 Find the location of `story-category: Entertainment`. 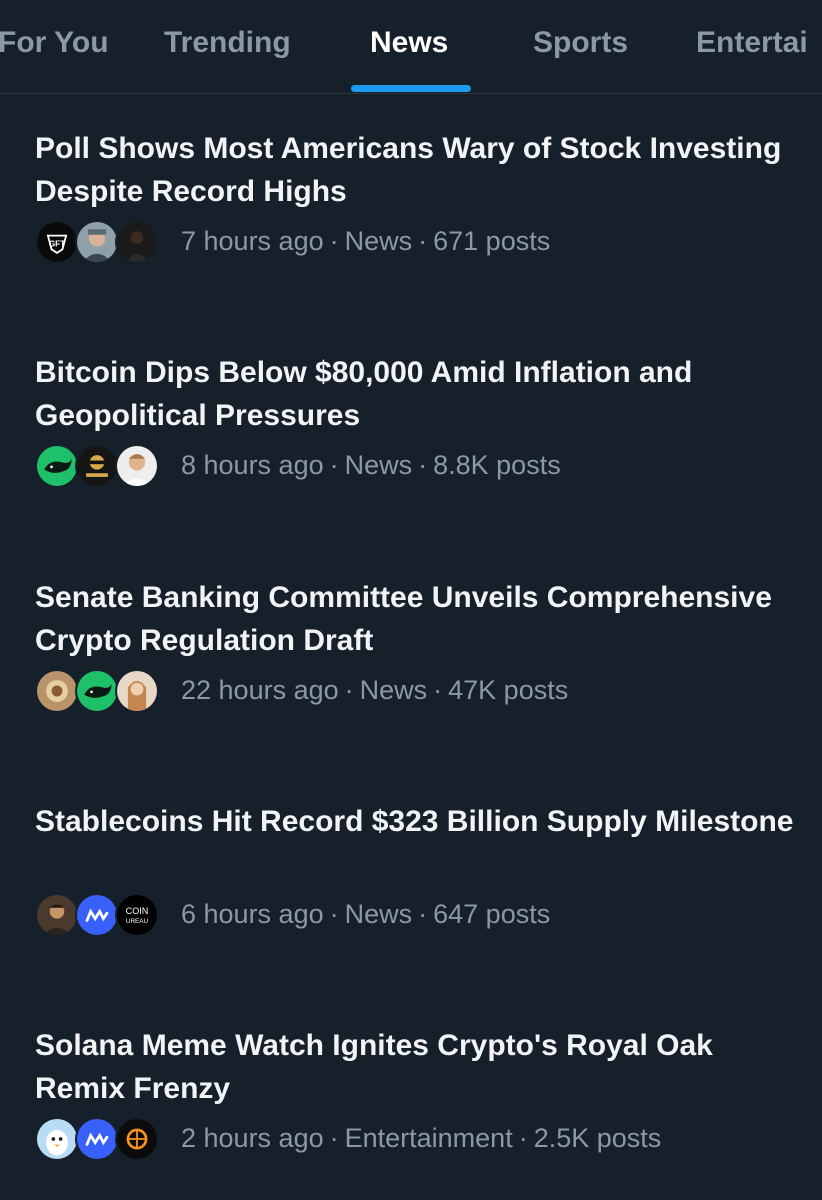

story-category: Entertainment is located at coordinates (428, 1138).